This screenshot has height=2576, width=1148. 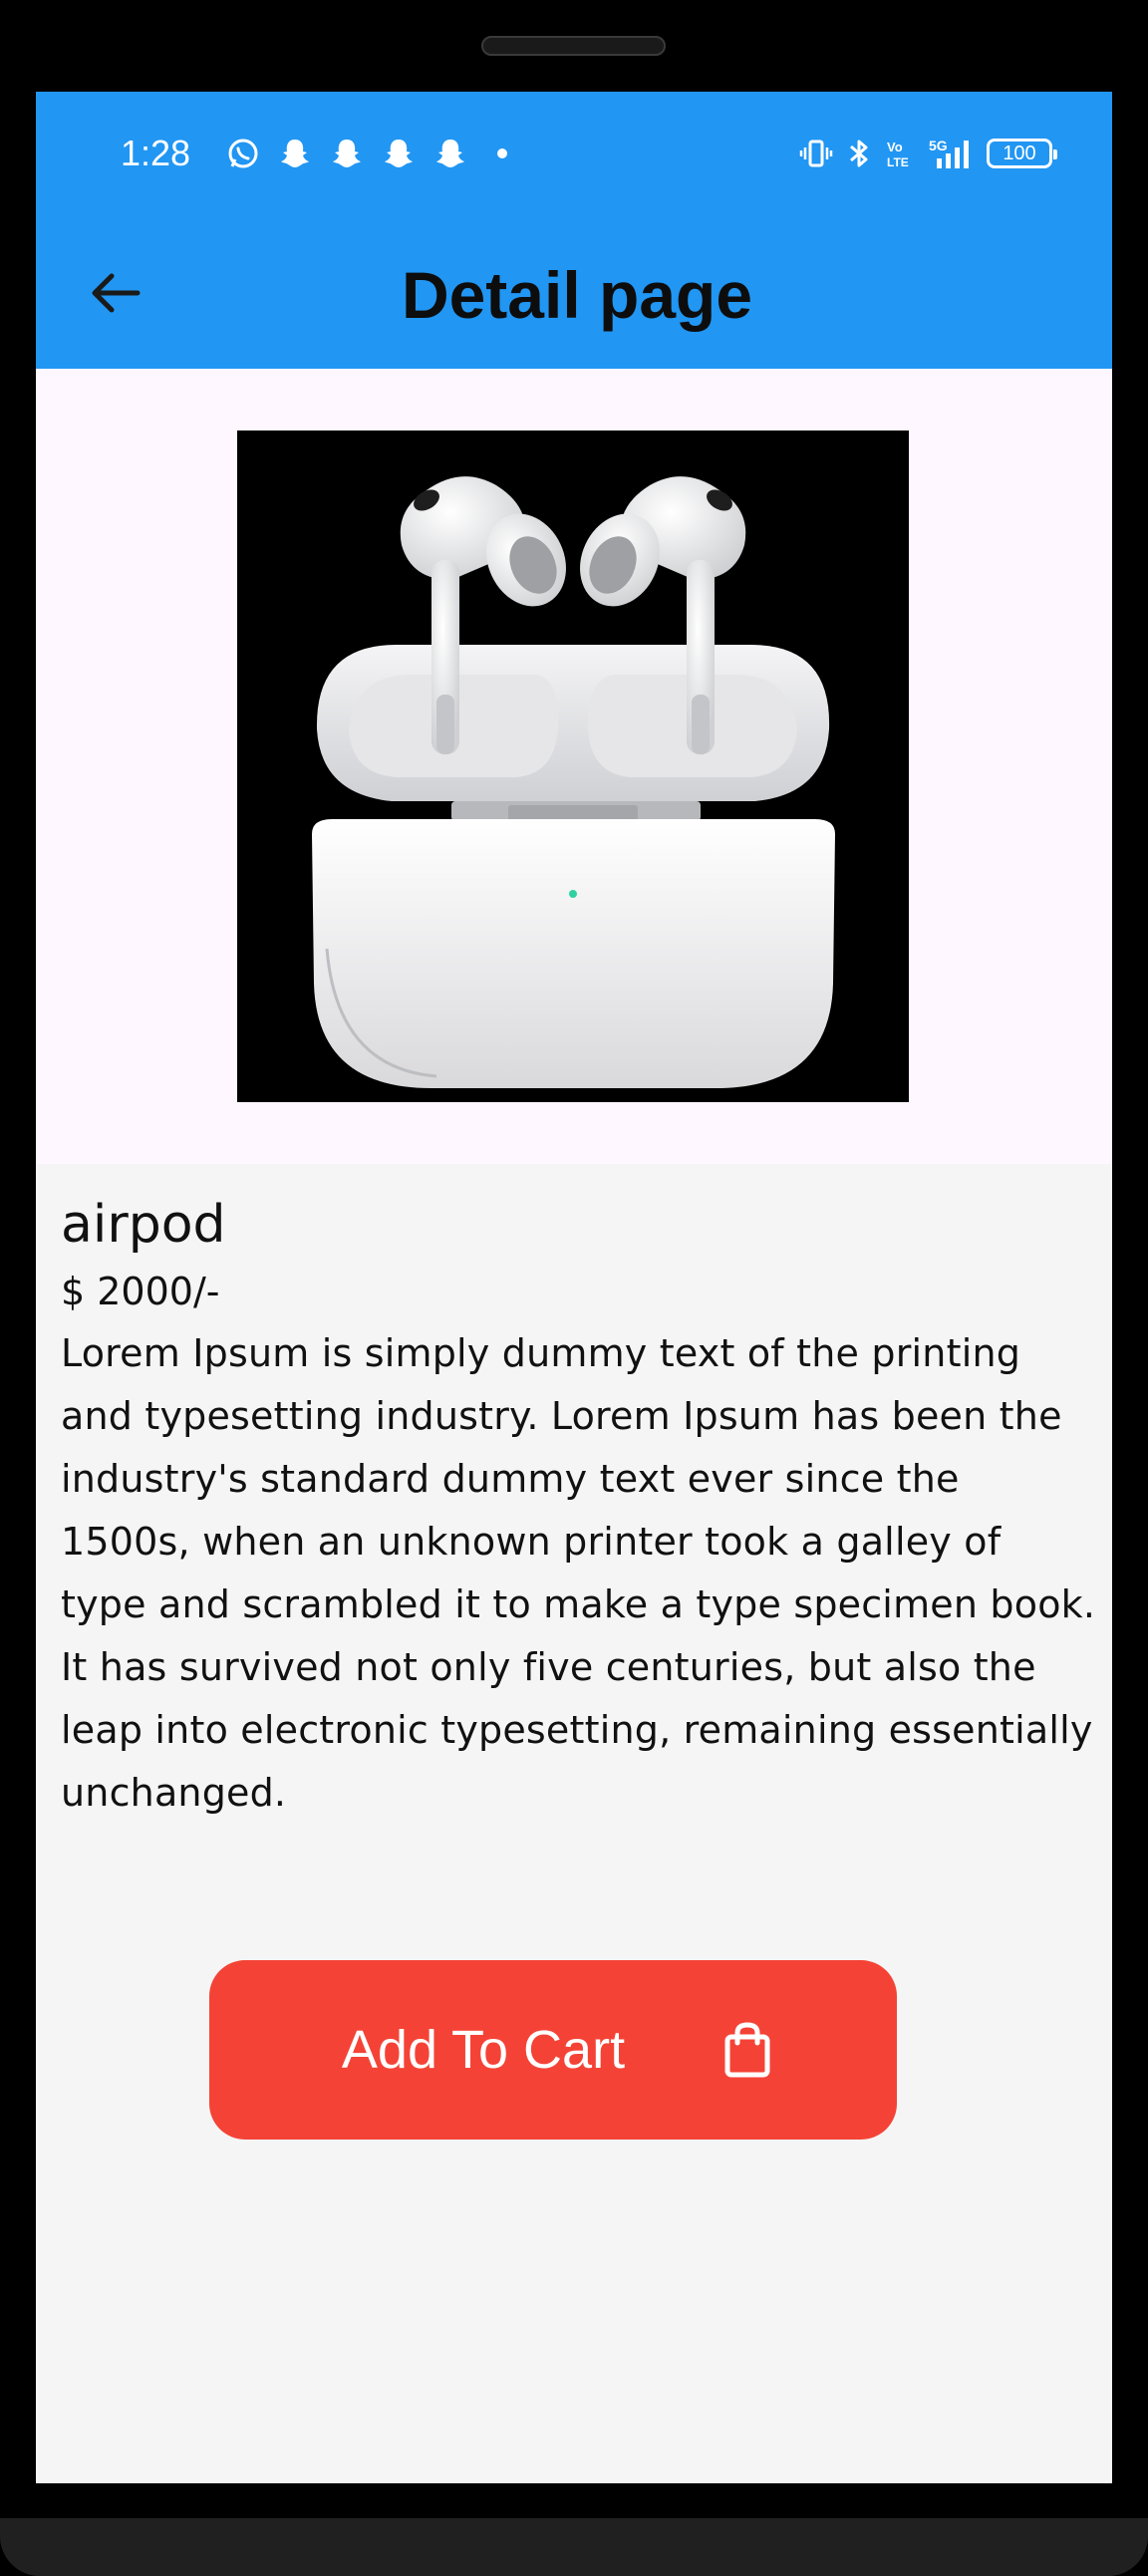 What do you see at coordinates (574, 156) in the screenshot?
I see `status-bar: 1:28 Vo LTE 5G 100` at bounding box center [574, 156].